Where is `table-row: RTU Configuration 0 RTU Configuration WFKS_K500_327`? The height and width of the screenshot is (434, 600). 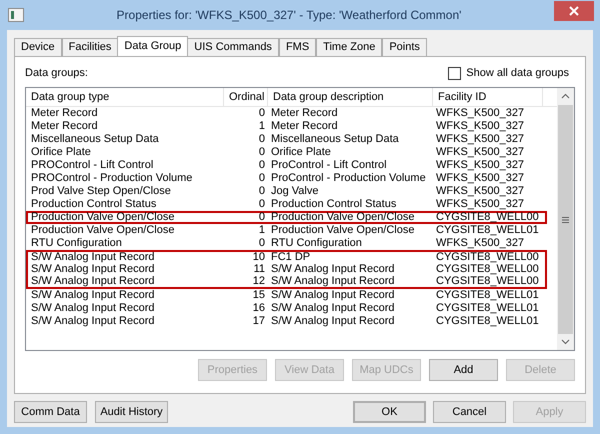 table-row: RTU Configuration 0 RTU Configuration WFKS_K500_327 is located at coordinates (286, 243).